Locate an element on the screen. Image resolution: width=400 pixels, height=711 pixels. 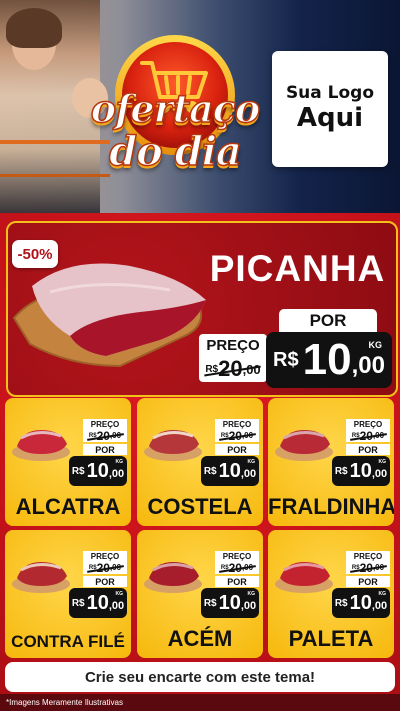
cta-banner: Crie seu encarte com este tema! is located at coordinates (200, 677).